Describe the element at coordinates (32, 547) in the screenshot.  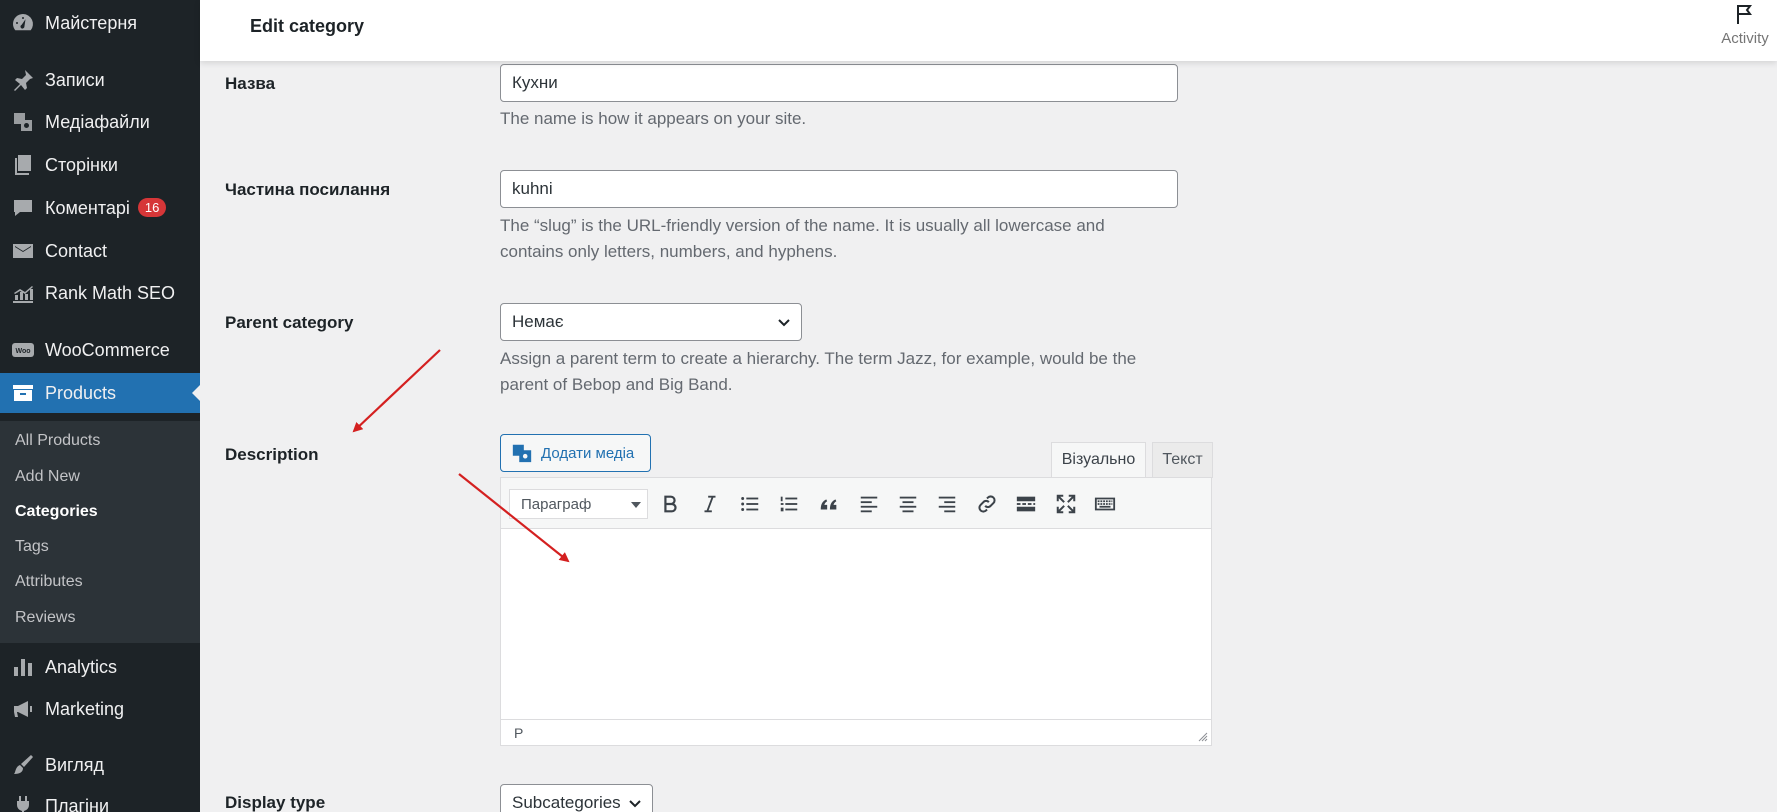
I see `submenu-tags: Tags` at that location.